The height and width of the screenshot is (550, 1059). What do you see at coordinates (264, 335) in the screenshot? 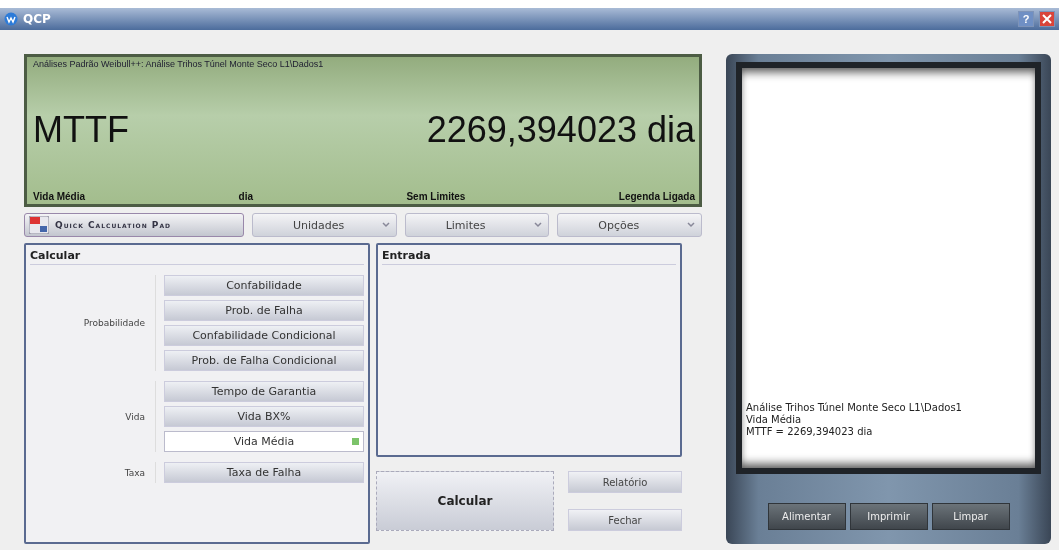
I see `calculation-option: Confabilidade Condicional` at bounding box center [264, 335].